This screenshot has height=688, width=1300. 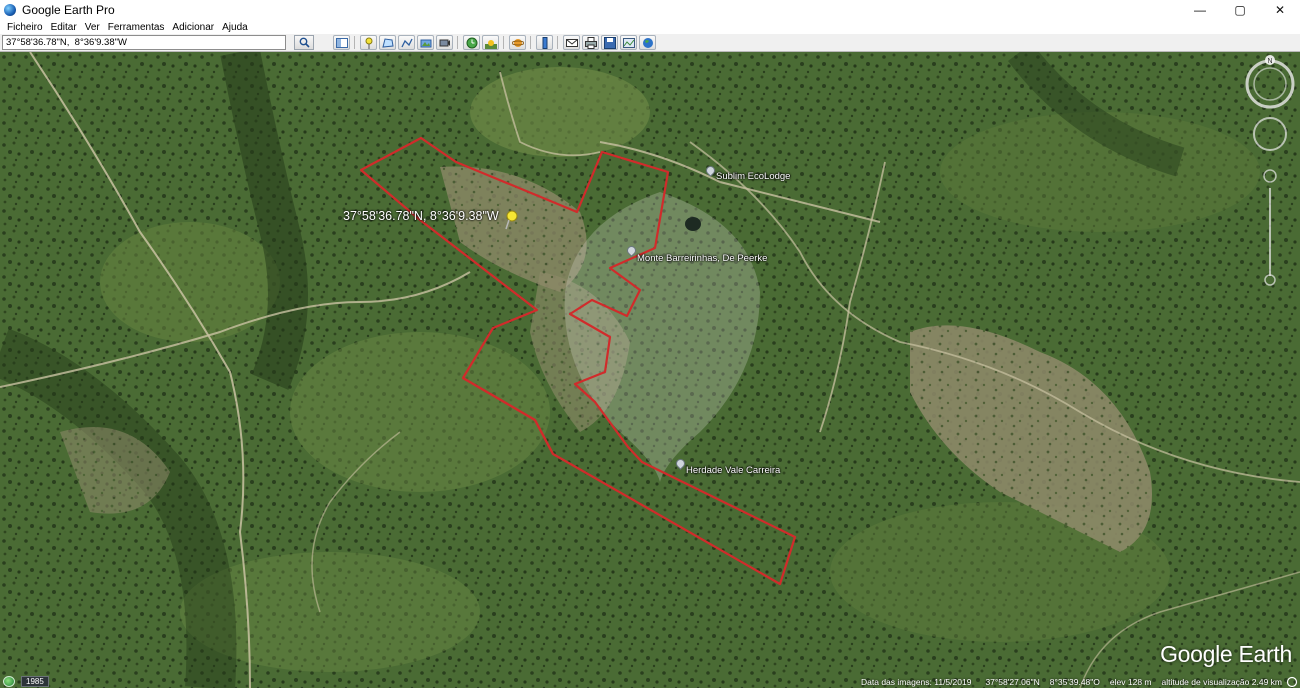 I want to click on imagery-year-badge: 1985, so click(x=35, y=681).